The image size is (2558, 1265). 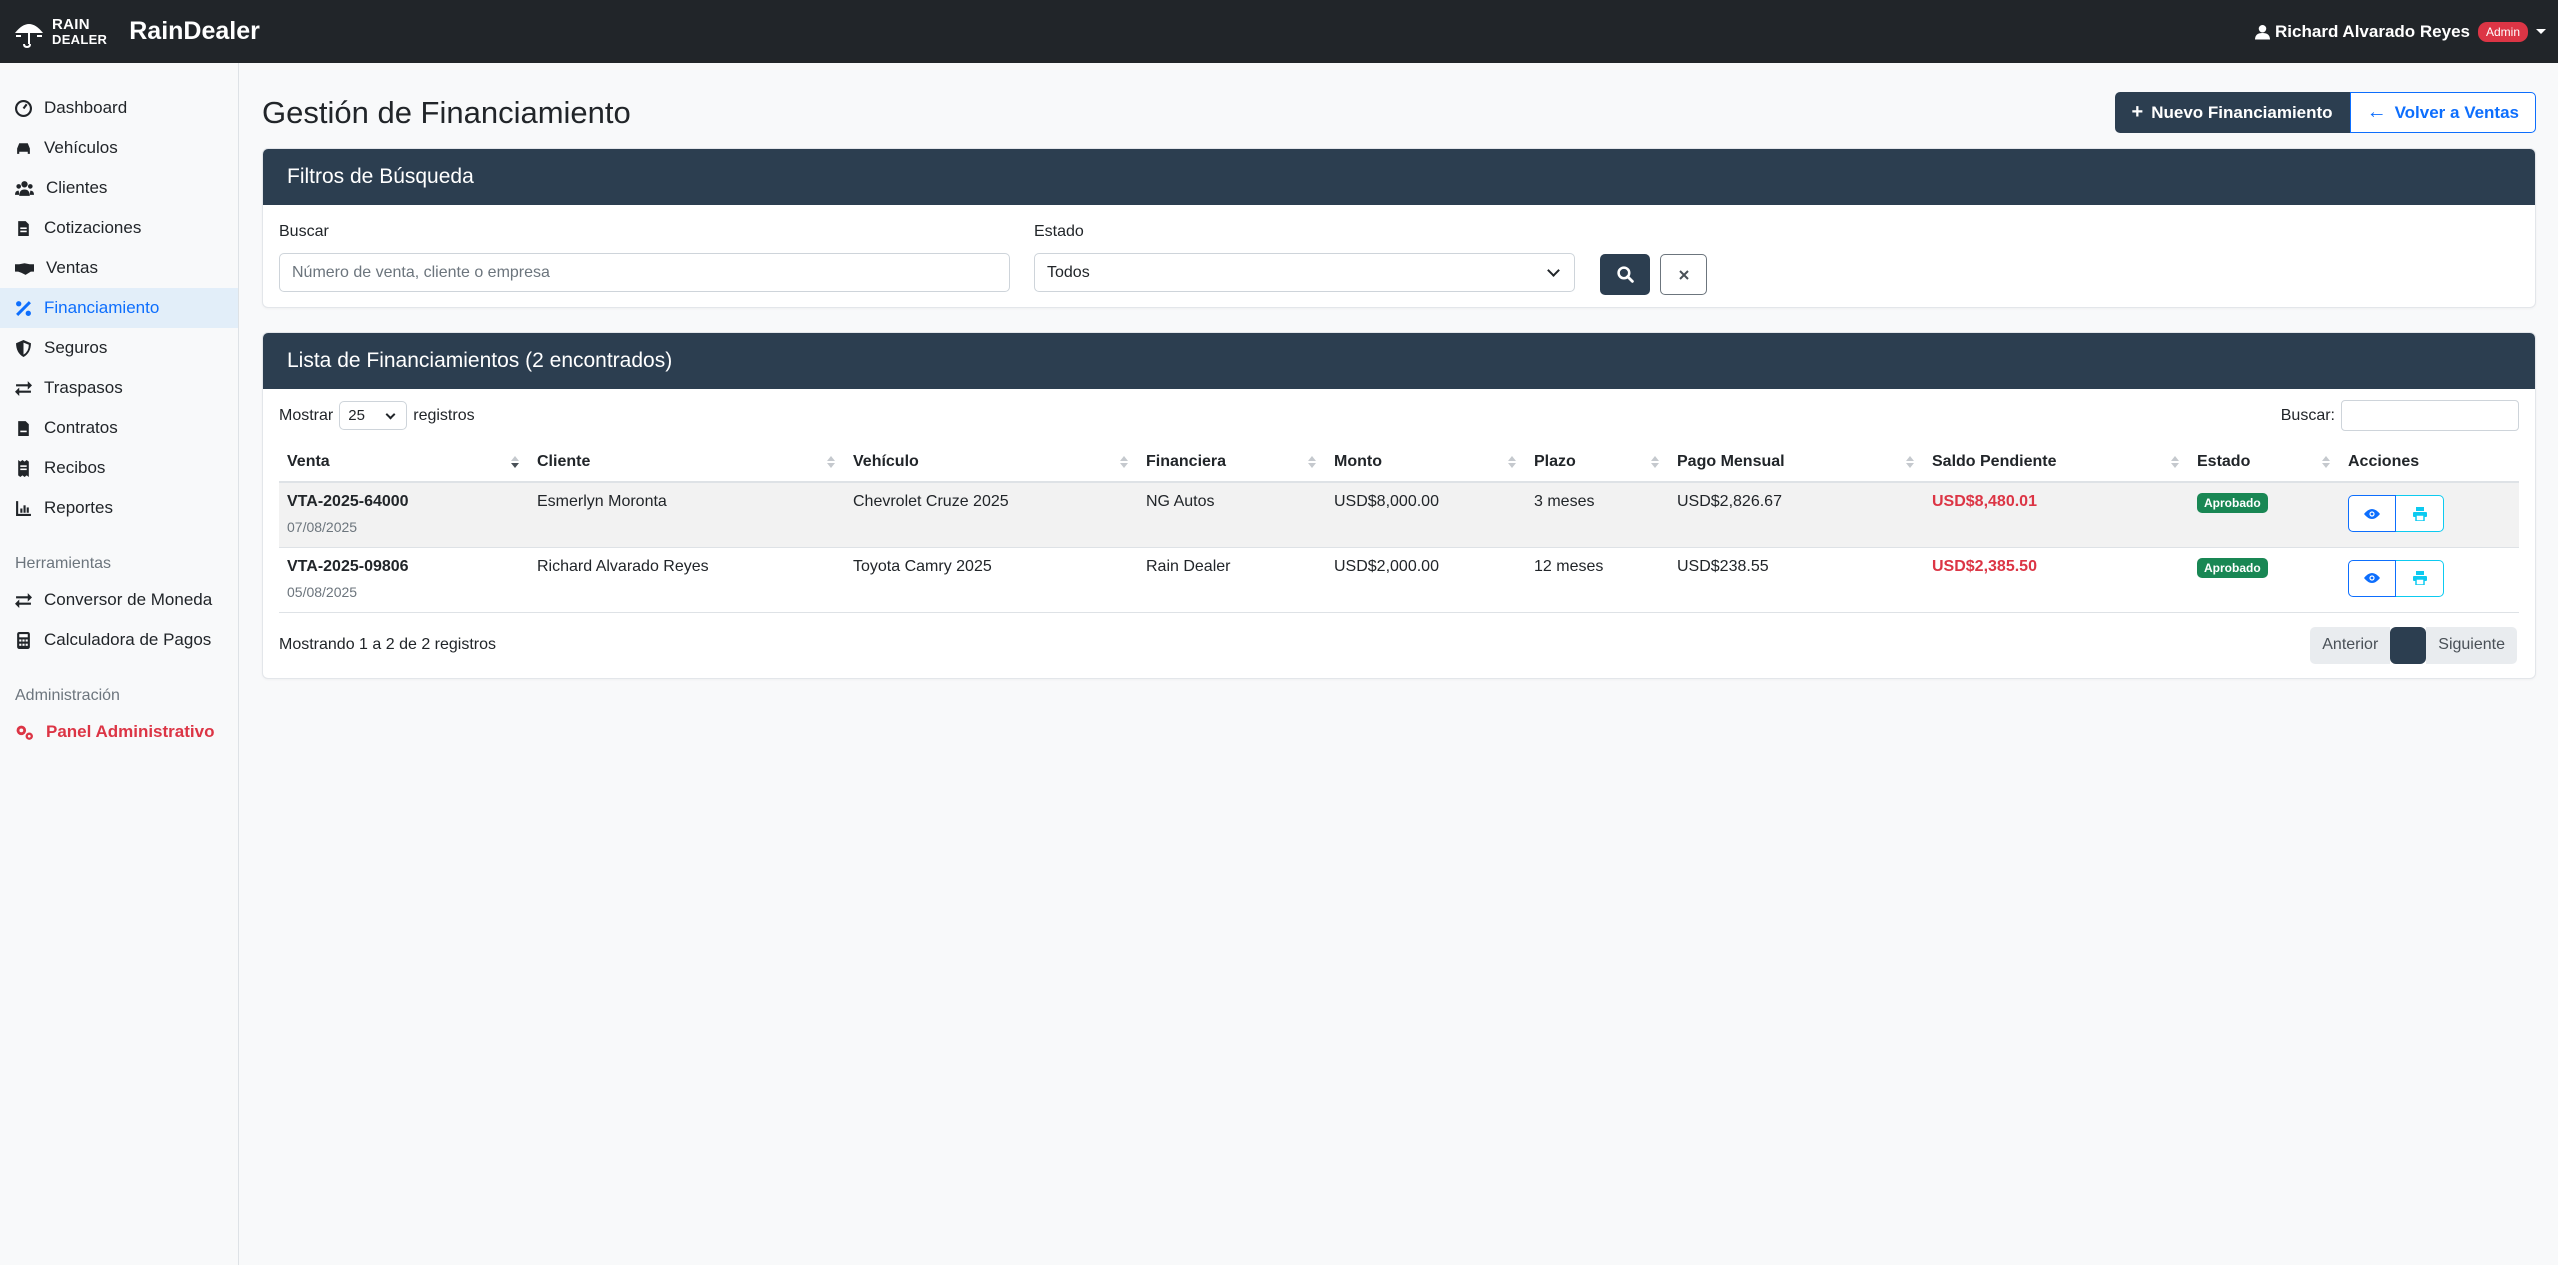 I want to click on column-header-saldo-pendiente: Saldo Pendiente, so click(x=2056, y=462).